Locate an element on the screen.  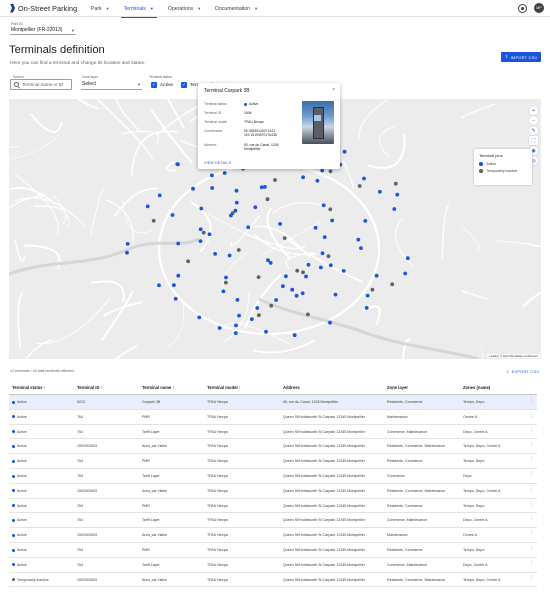
active-checkbox: ✓ Active is located at coordinates (162, 85).